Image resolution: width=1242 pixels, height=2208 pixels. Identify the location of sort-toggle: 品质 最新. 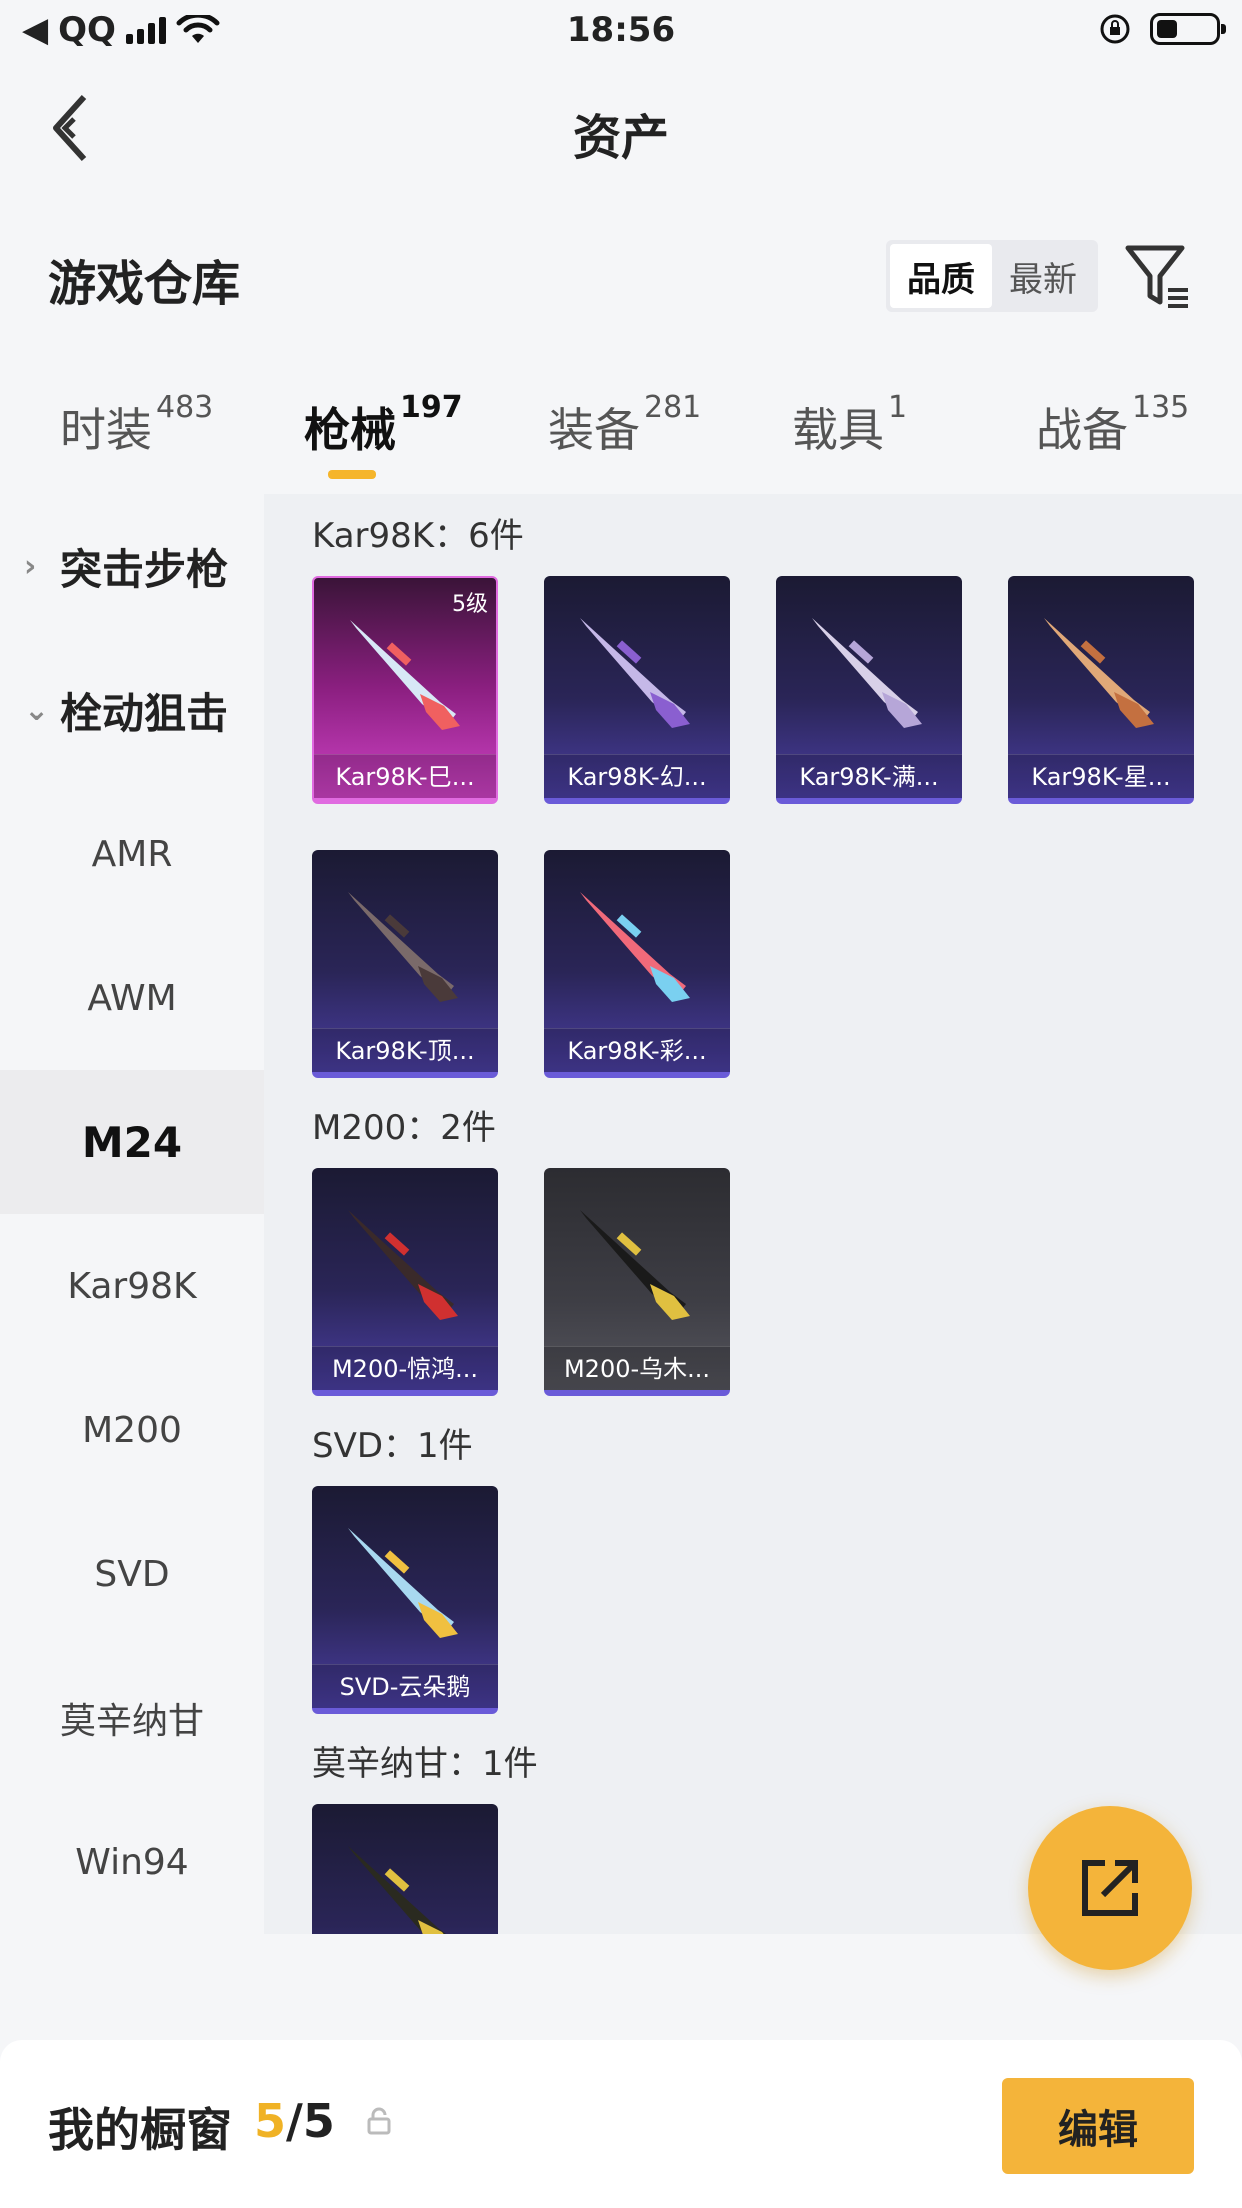
(992, 276).